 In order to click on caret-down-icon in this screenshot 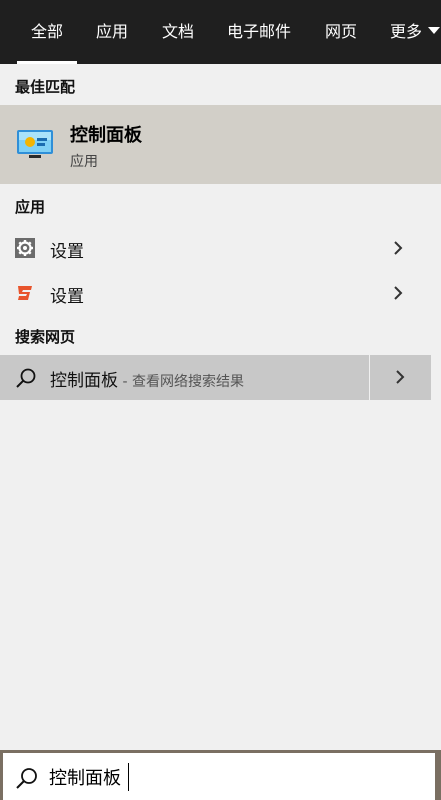, I will do `click(434, 30)`.